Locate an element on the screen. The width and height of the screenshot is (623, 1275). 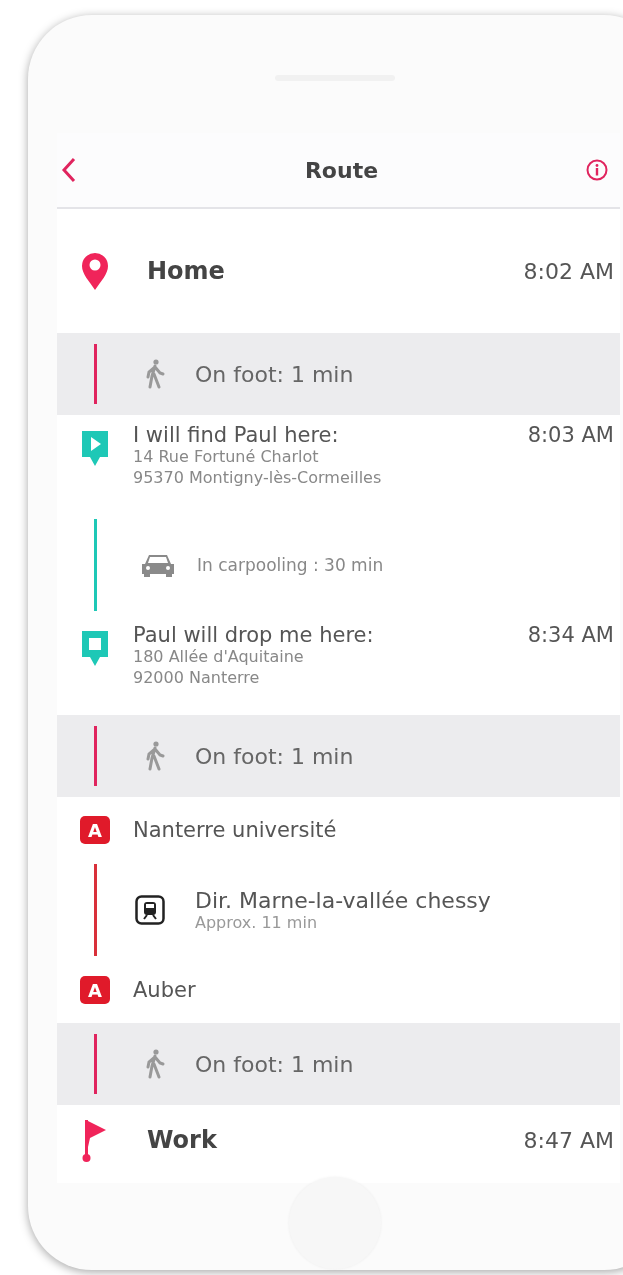
transit-duration: Approx. 11 min is located at coordinates (257, 922).